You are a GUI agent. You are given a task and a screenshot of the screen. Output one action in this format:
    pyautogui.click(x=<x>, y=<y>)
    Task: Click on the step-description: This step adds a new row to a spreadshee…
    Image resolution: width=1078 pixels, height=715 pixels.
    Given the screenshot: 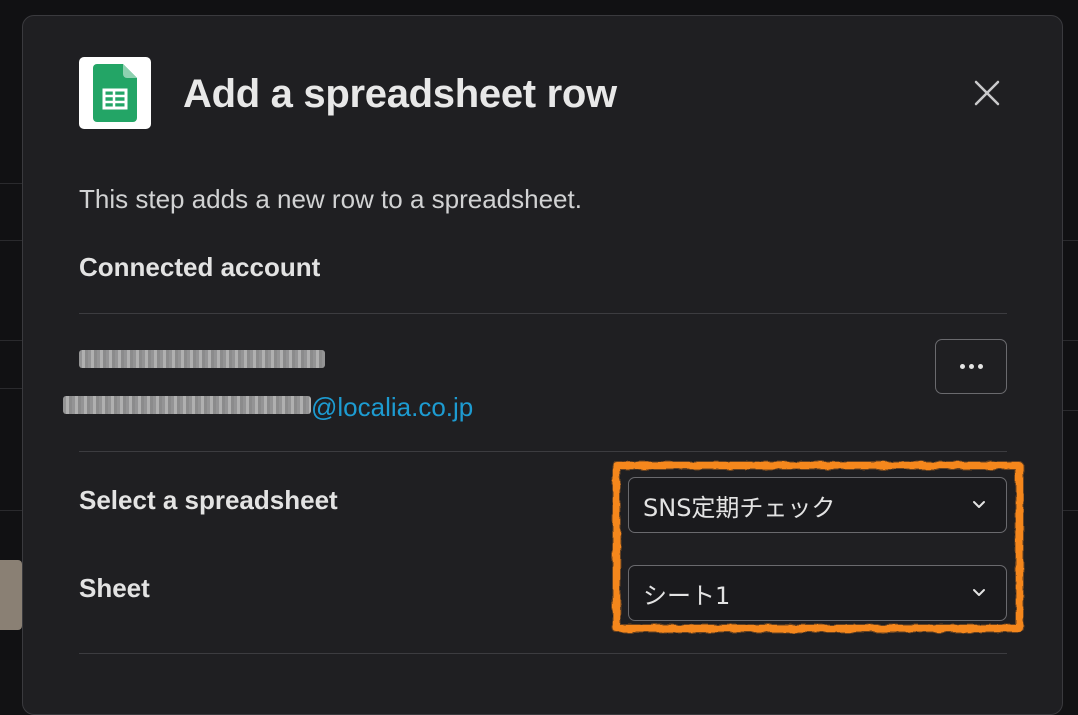 What is the action you would take?
    pyautogui.click(x=330, y=199)
    